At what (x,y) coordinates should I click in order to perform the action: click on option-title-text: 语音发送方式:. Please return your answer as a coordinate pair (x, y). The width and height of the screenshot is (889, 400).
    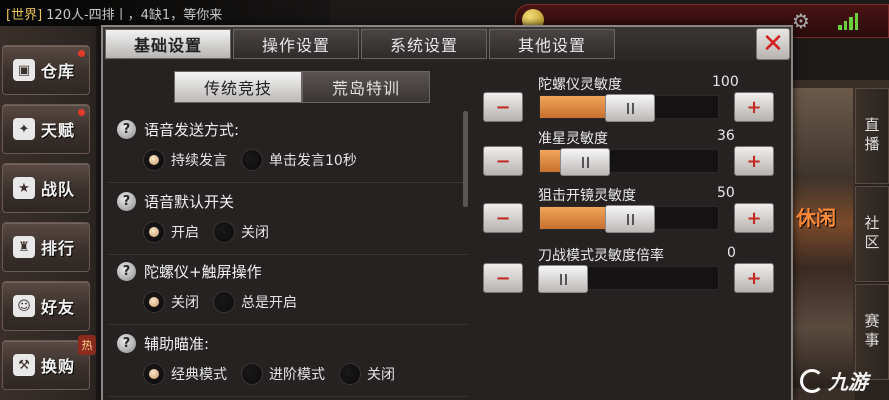
    Looking at the image, I should click on (192, 130).